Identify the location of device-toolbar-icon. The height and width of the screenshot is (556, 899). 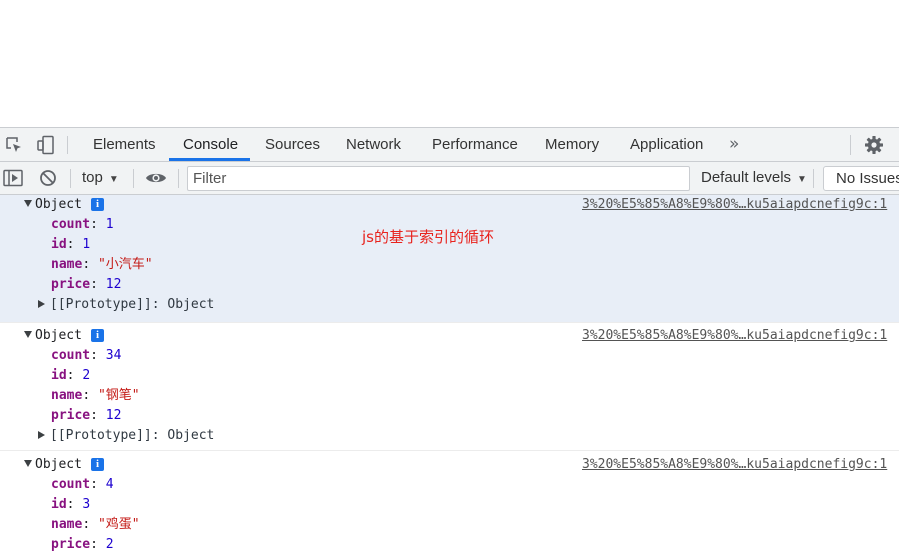
(46, 144).